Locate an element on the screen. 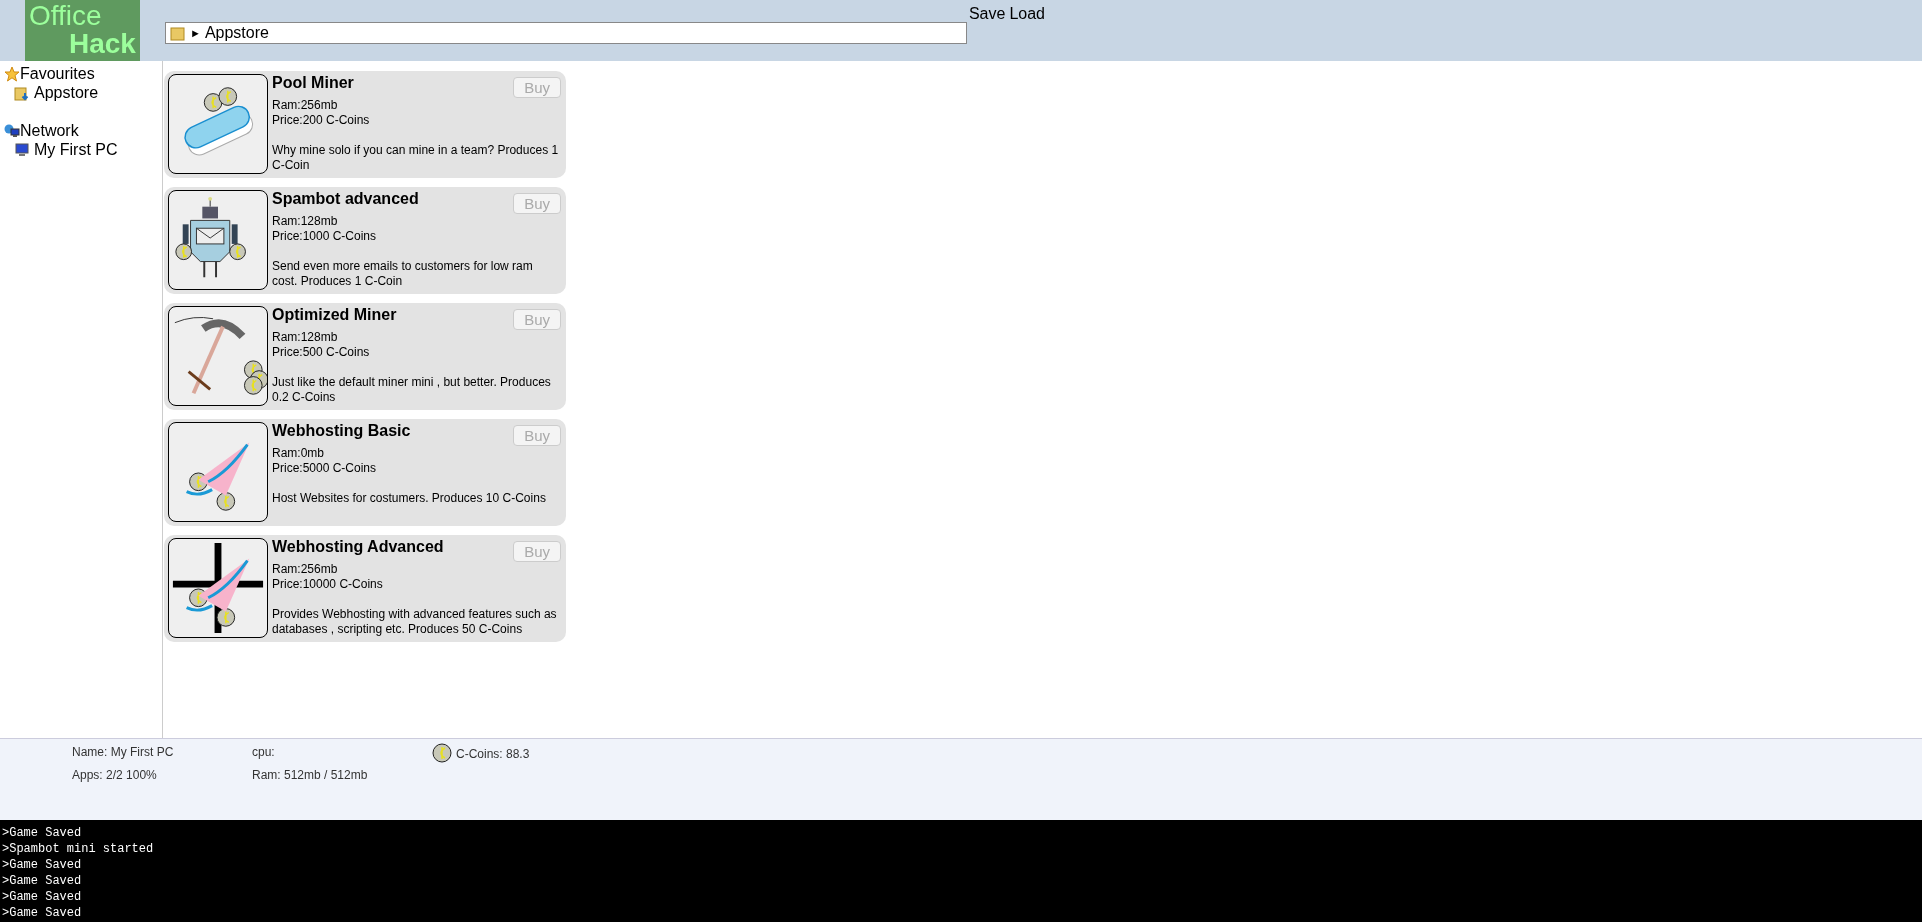  sidebar-item: Appstore is located at coordinates (83, 92).